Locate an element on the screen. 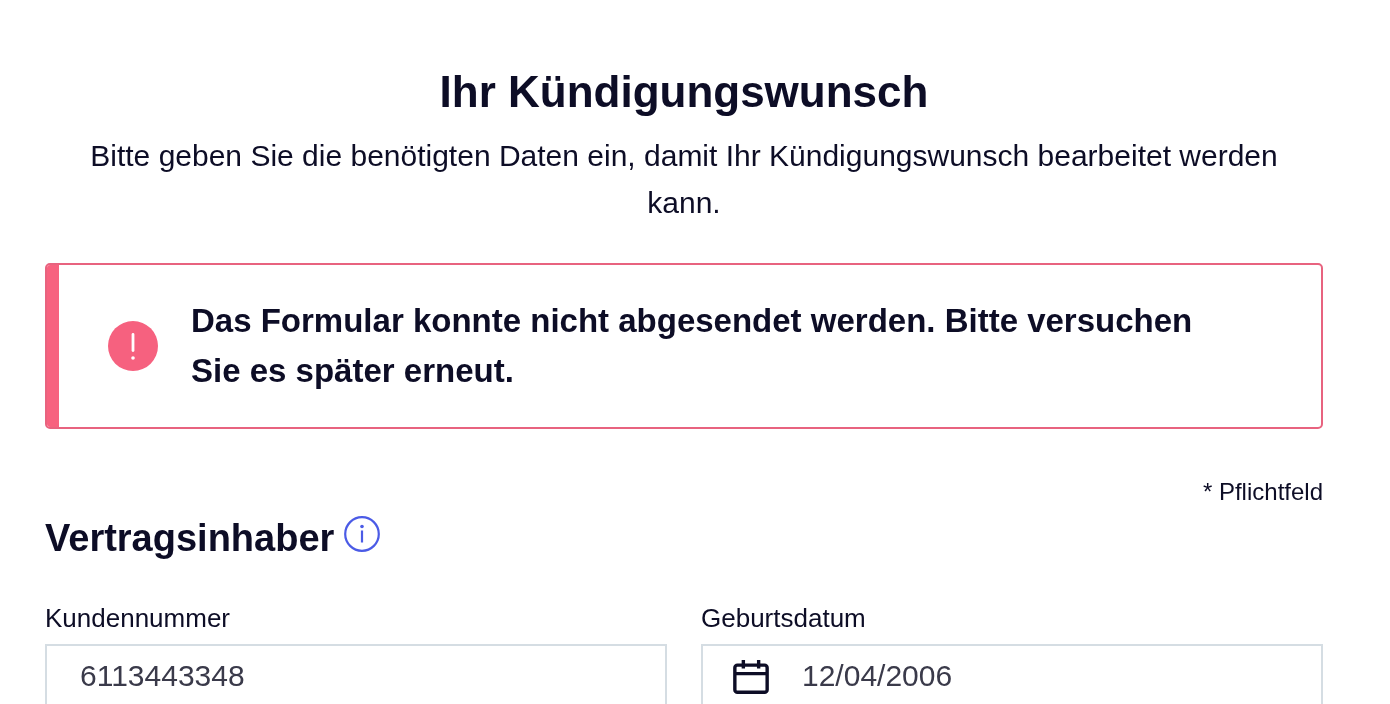  date-field: 12/04/2006 is located at coordinates (1012, 674).